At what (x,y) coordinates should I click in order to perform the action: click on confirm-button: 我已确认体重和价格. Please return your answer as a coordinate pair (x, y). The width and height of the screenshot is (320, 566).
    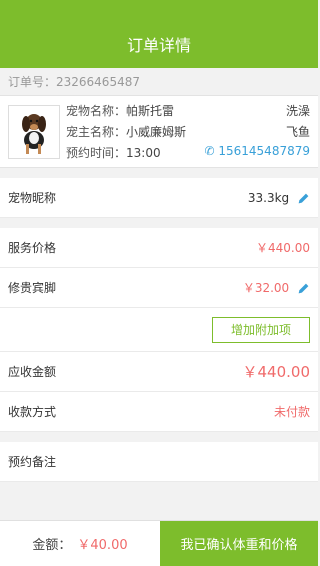
    Looking at the image, I should click on (239, 543).